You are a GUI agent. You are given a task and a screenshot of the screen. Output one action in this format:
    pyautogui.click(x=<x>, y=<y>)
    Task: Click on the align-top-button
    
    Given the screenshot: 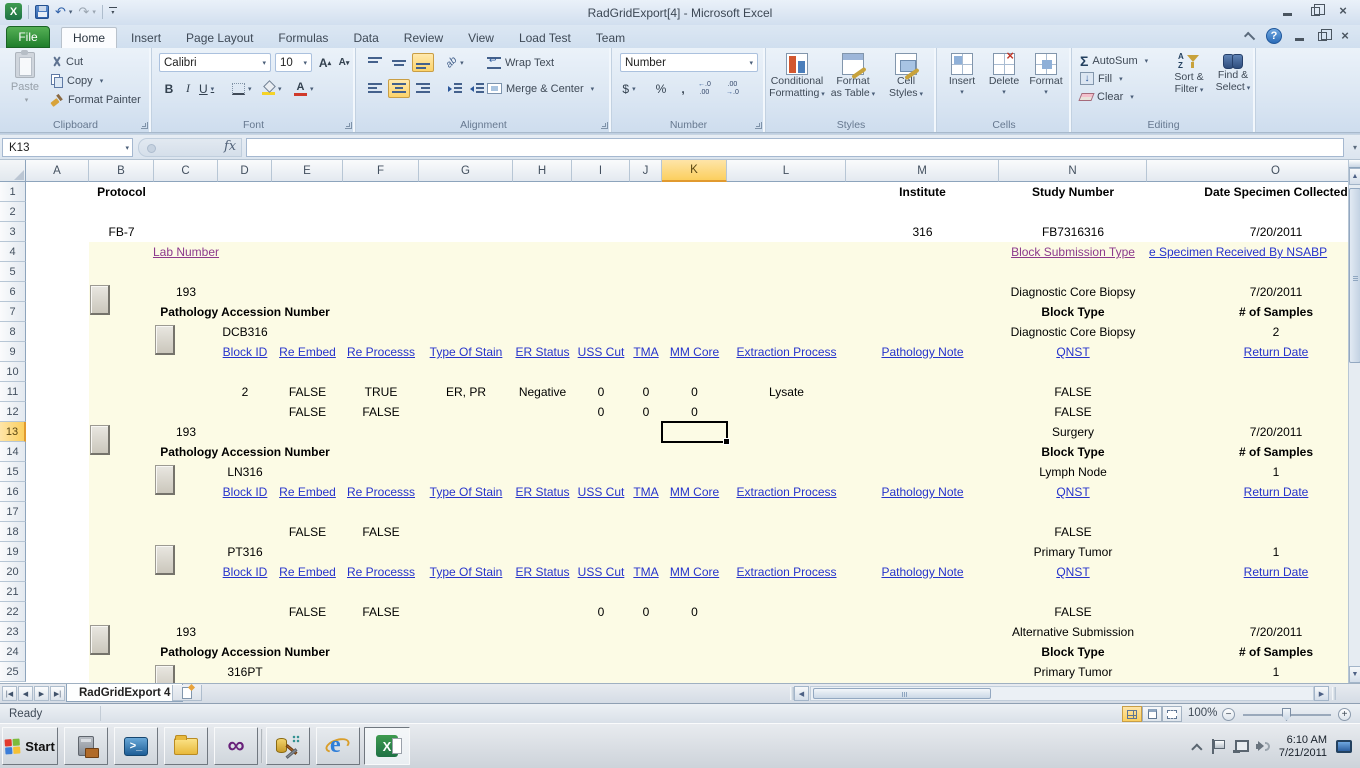 What is the action you would take?
    pyautogui.click(x=375, y=62)
    